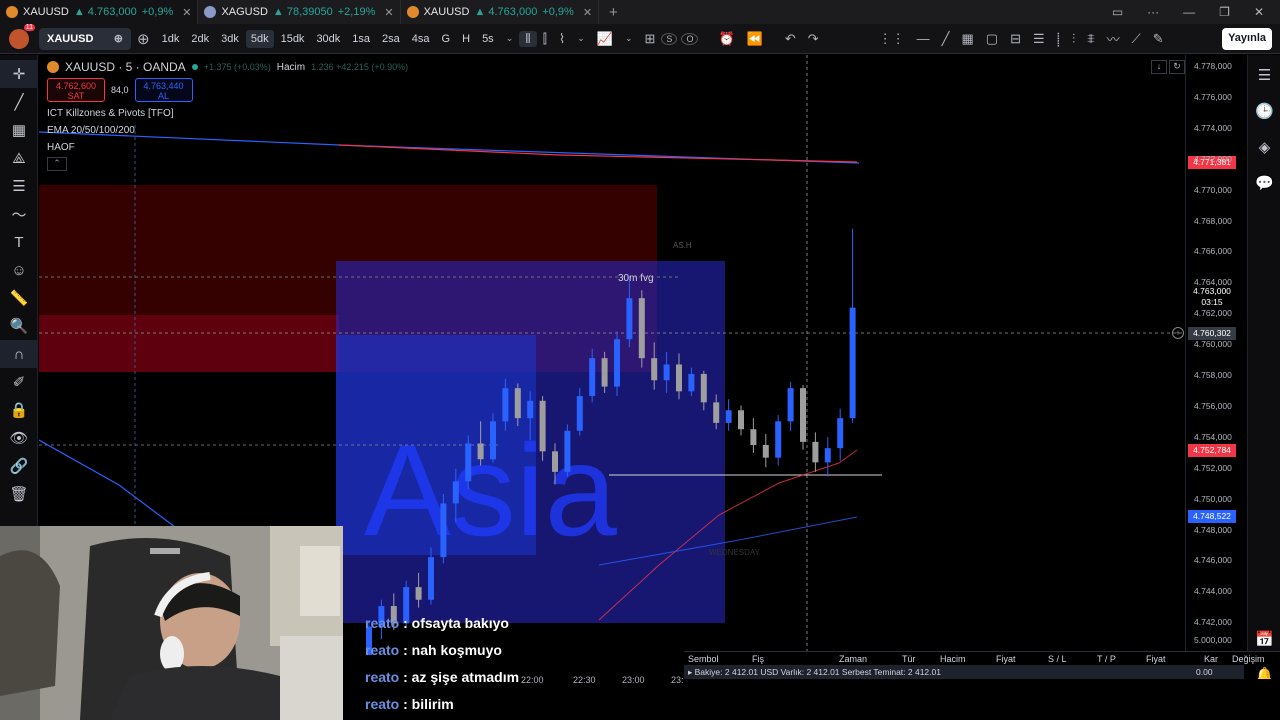 The height and width of the screenshot is (720, 1280). I want to click on brush-icon: ✎, so click(1158, 39).